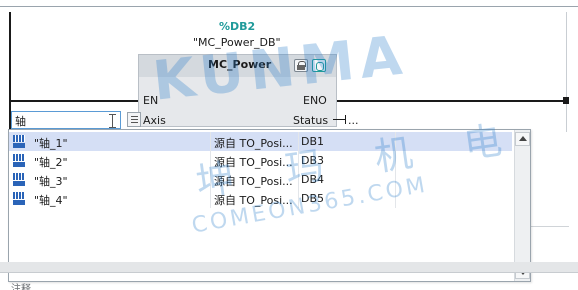 Image resolution: width=578 pixels, height=290 pixels. I want to click on dropdown-row: "轴_1" 源自 TO_Posi... DB1, so click(260, 141).